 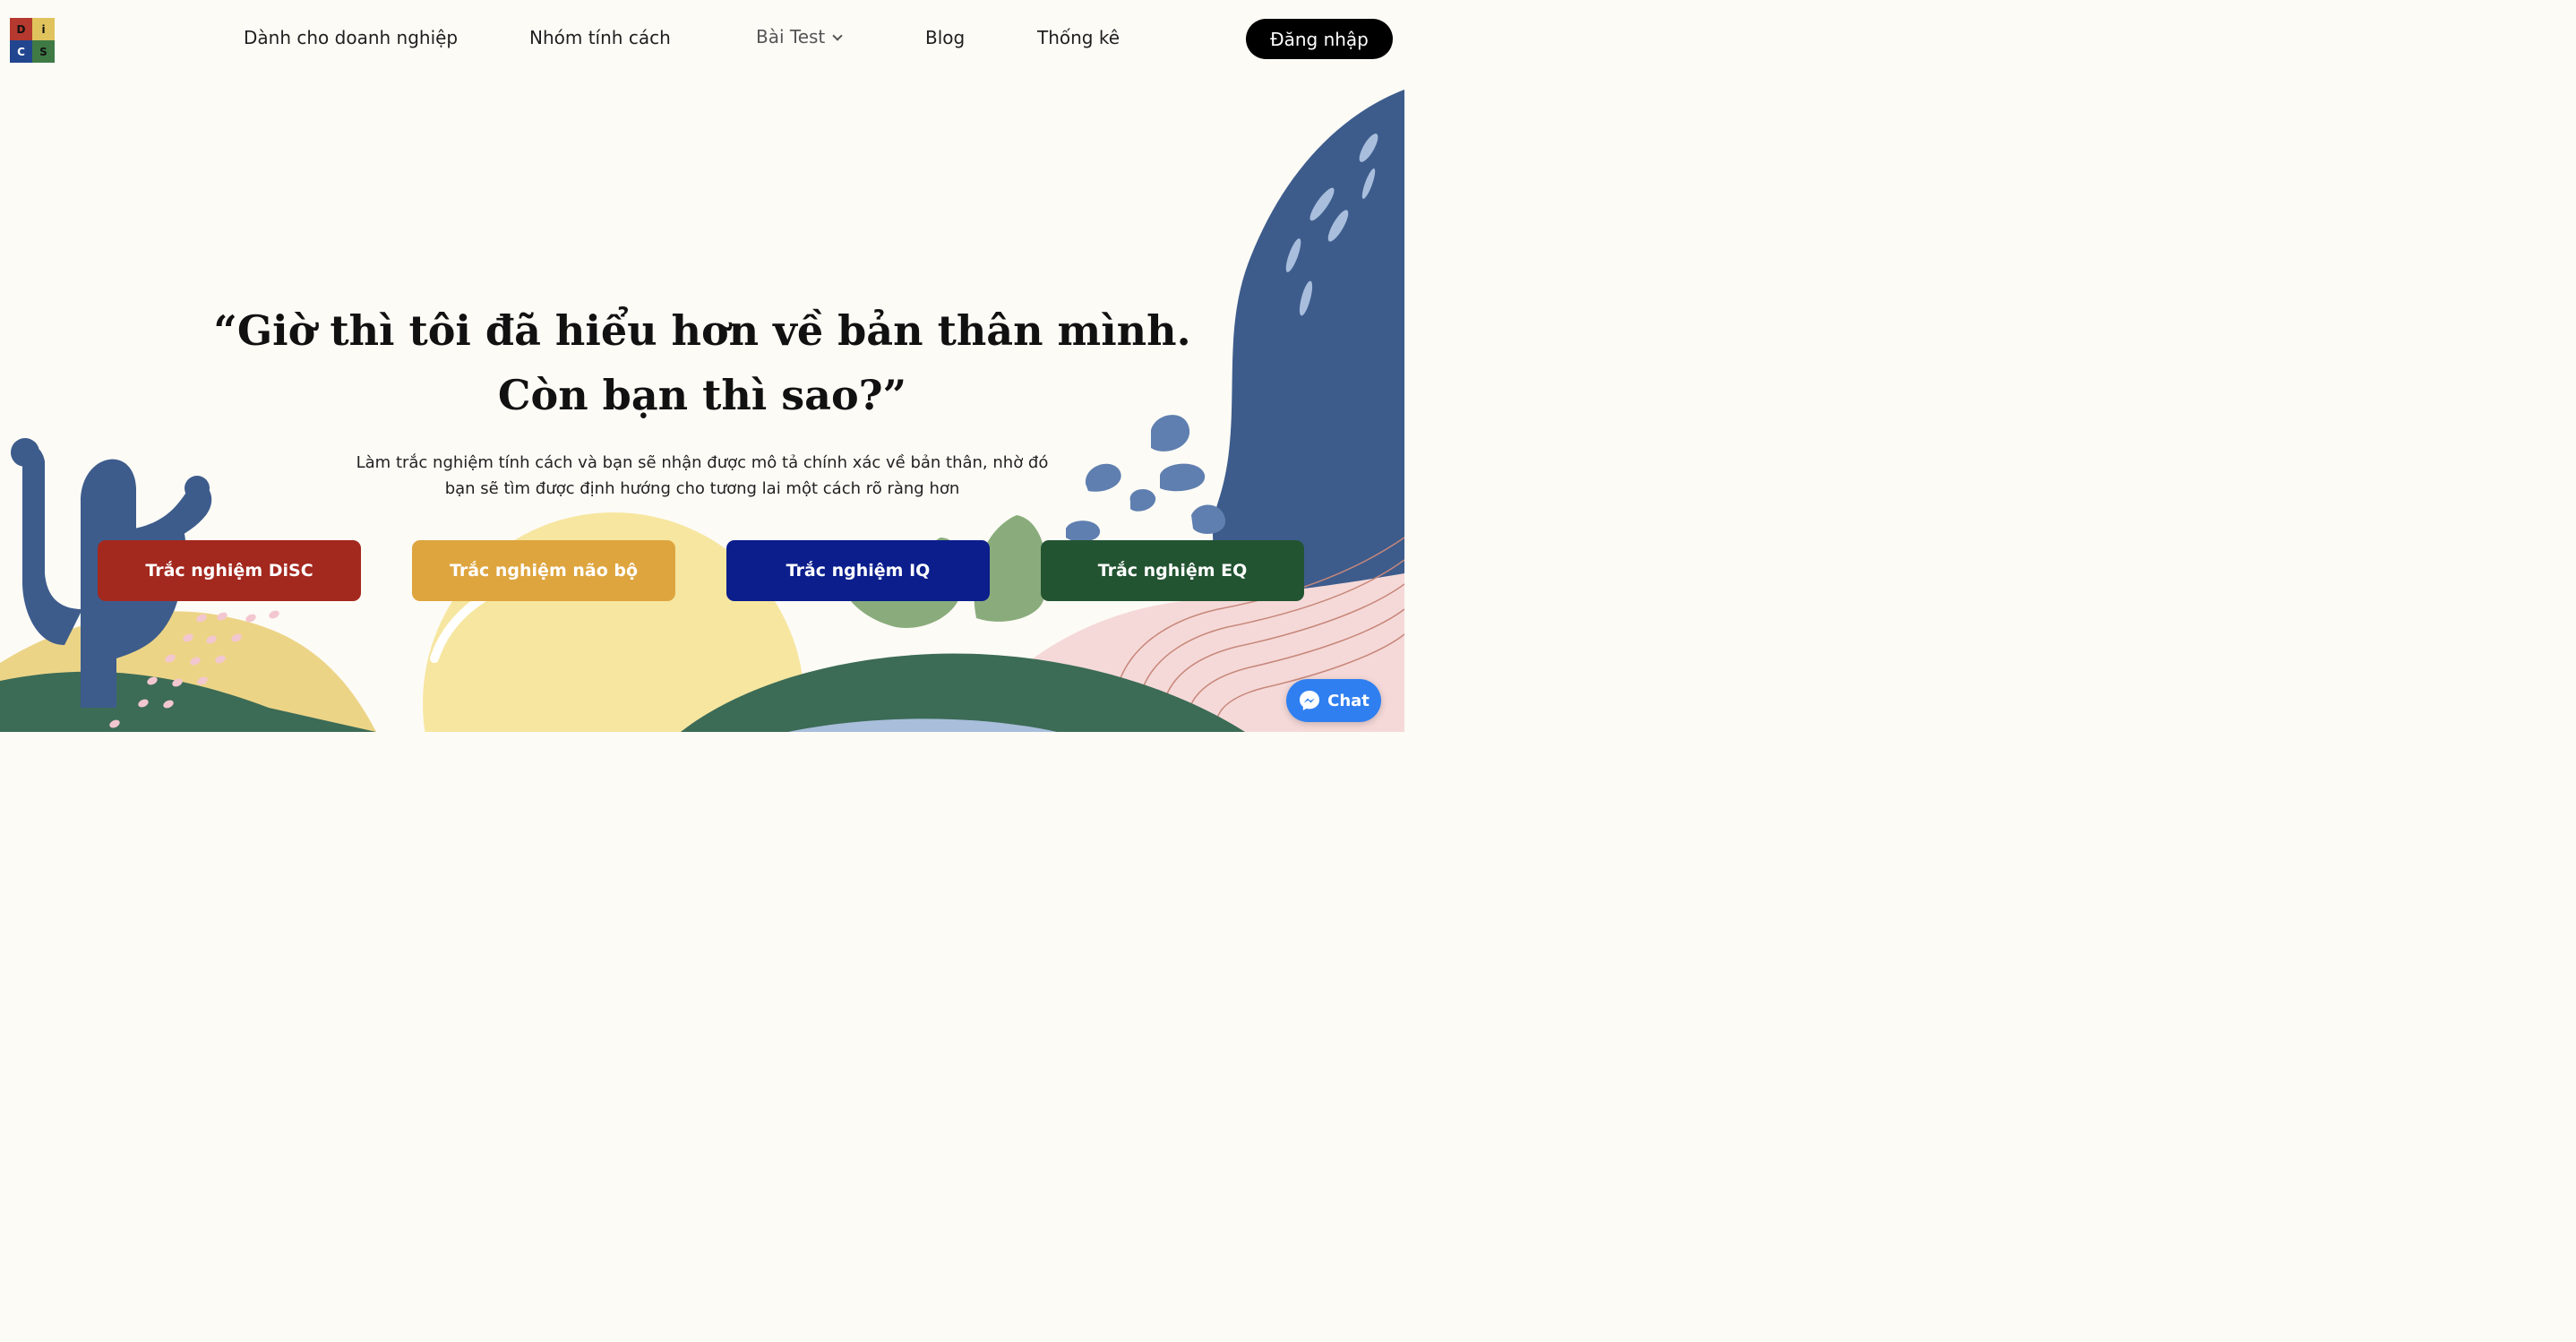 I want to click on disc-logo: D i C S, so click(x=32, y=40).